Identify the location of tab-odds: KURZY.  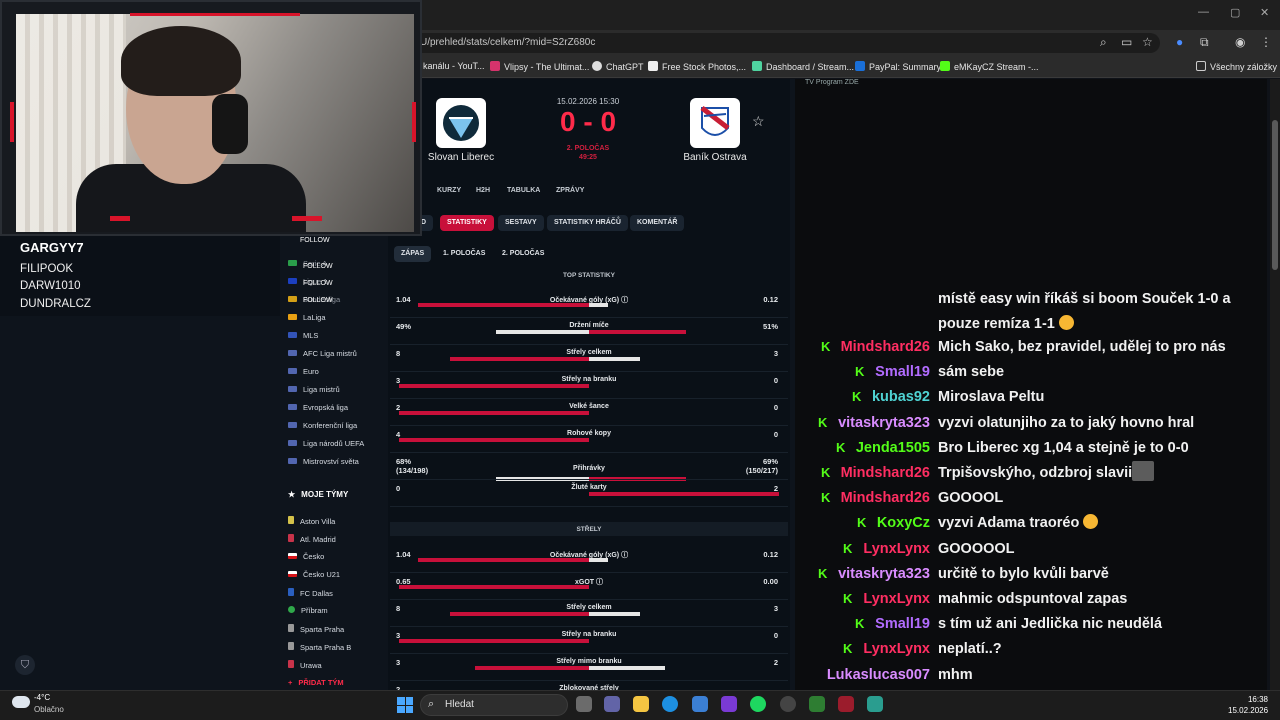
(449, 190).